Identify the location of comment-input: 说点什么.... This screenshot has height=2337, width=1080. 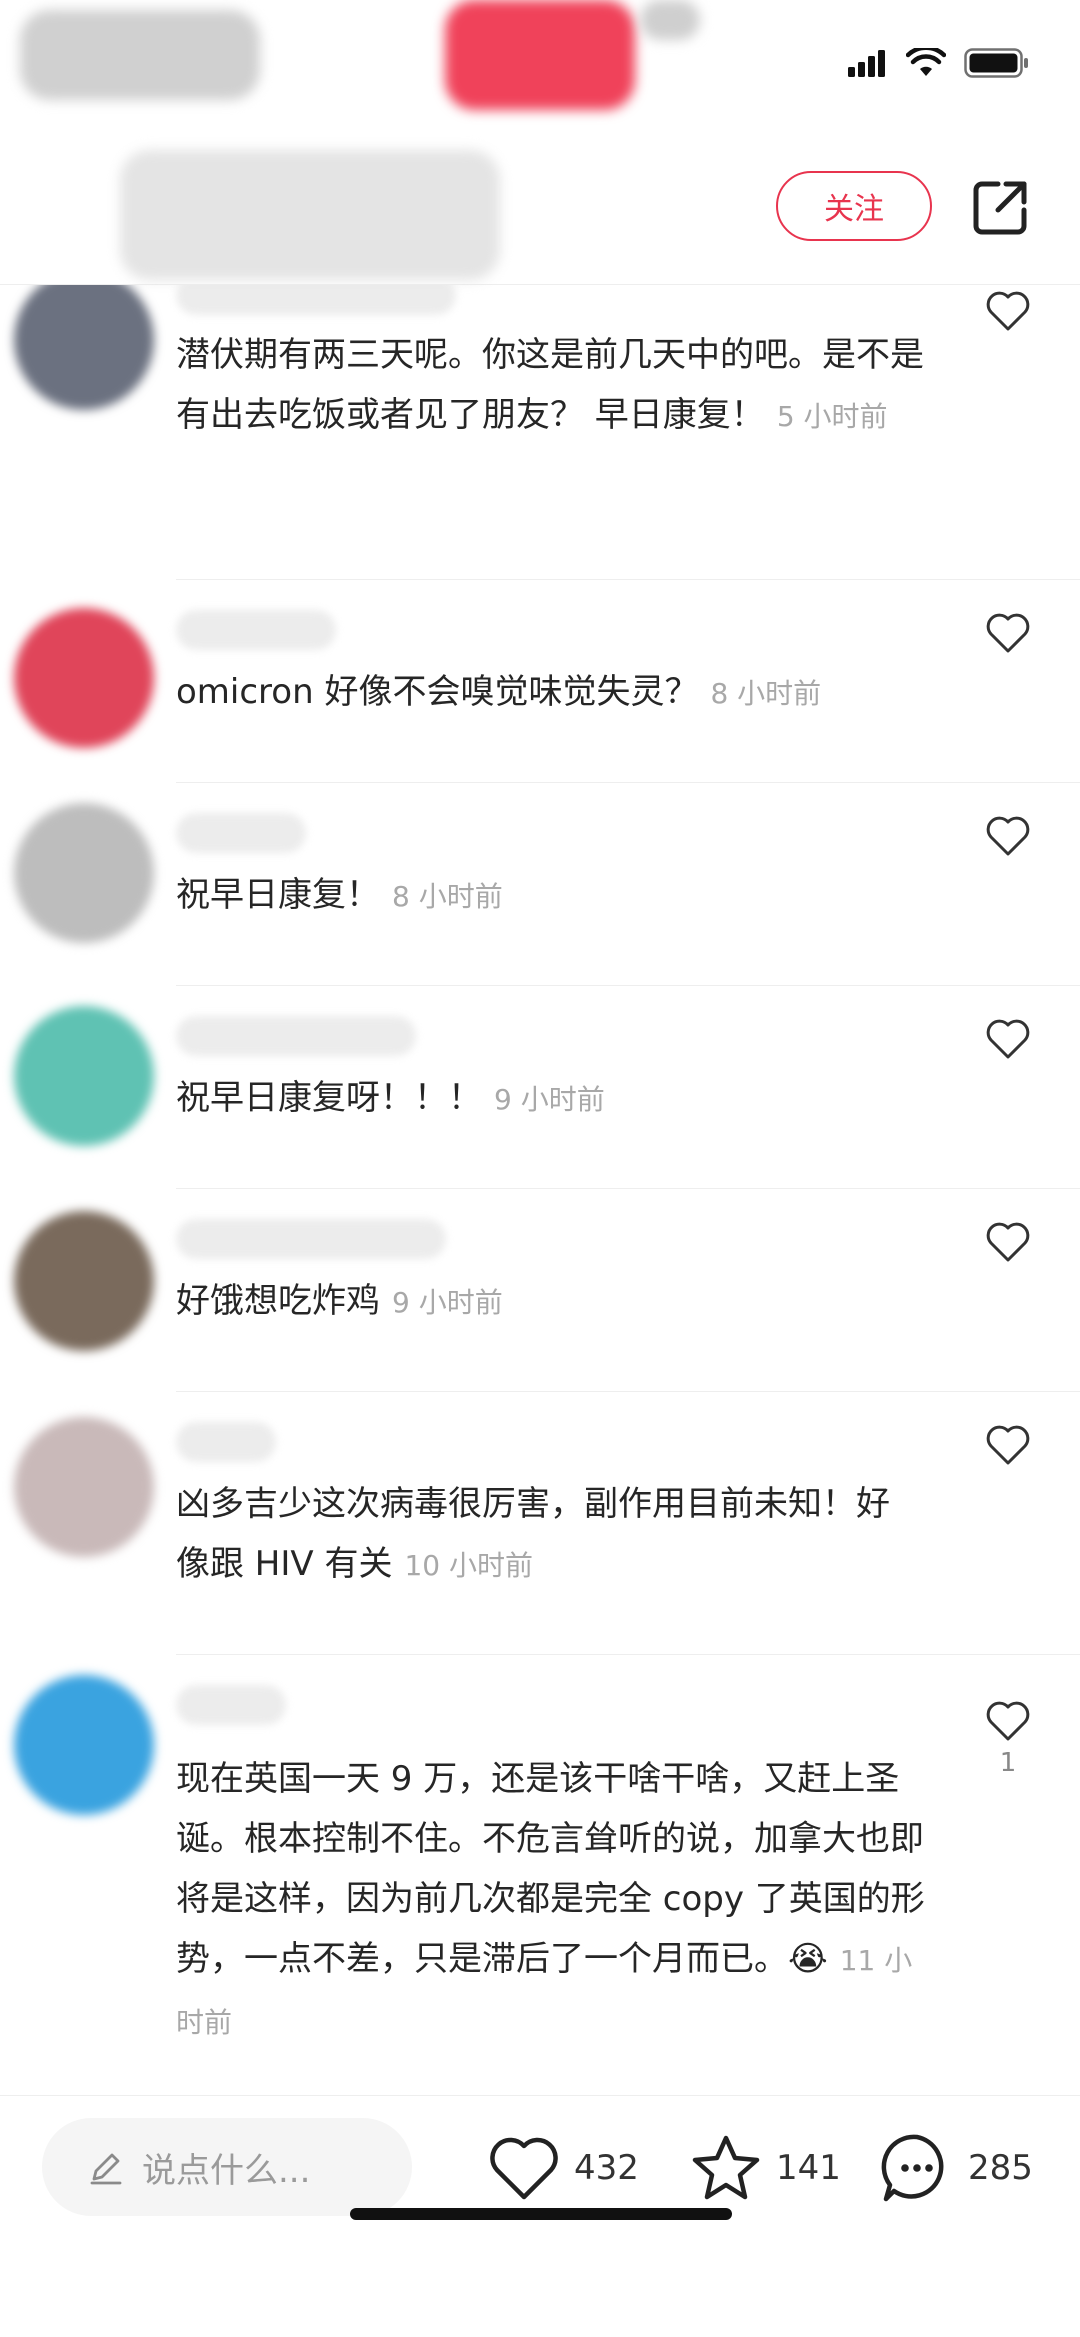
(227, 2167).